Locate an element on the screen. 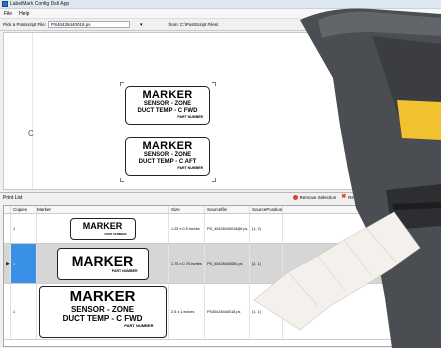 Image resolution: width=441 pixels, height=348 pixels. row-indicator: ▶ is located at coordinates (7, 263).